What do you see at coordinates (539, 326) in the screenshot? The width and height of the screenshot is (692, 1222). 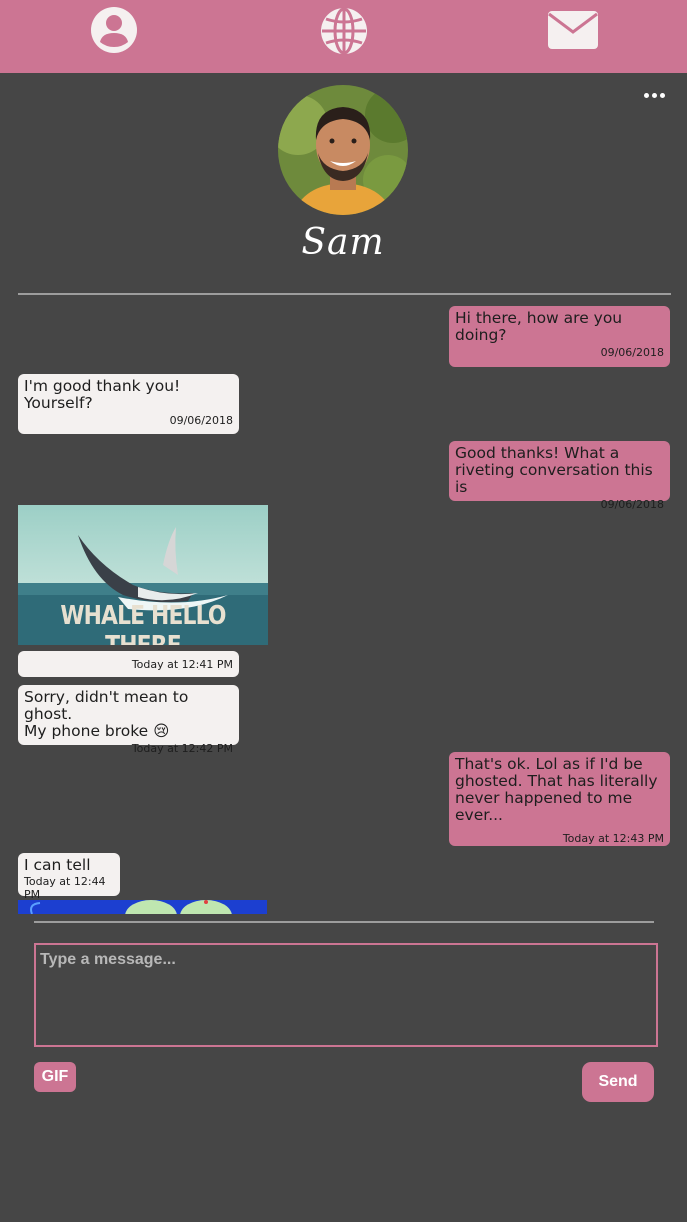 I see `message-text: Hi there, how are you doing?` at bounding box center [539, 326].